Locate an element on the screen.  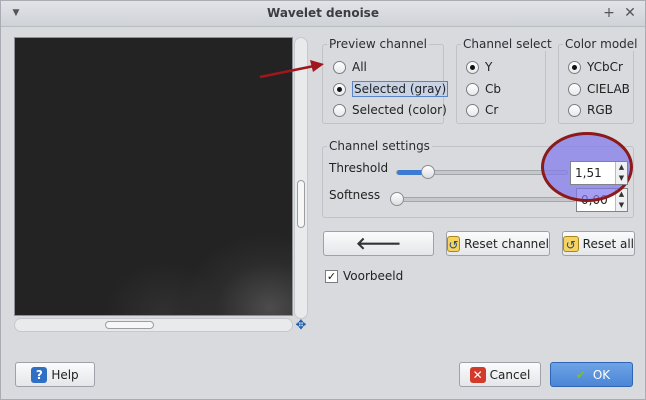
window-title: Wavelet denoise is located at coordinates (323, 13).